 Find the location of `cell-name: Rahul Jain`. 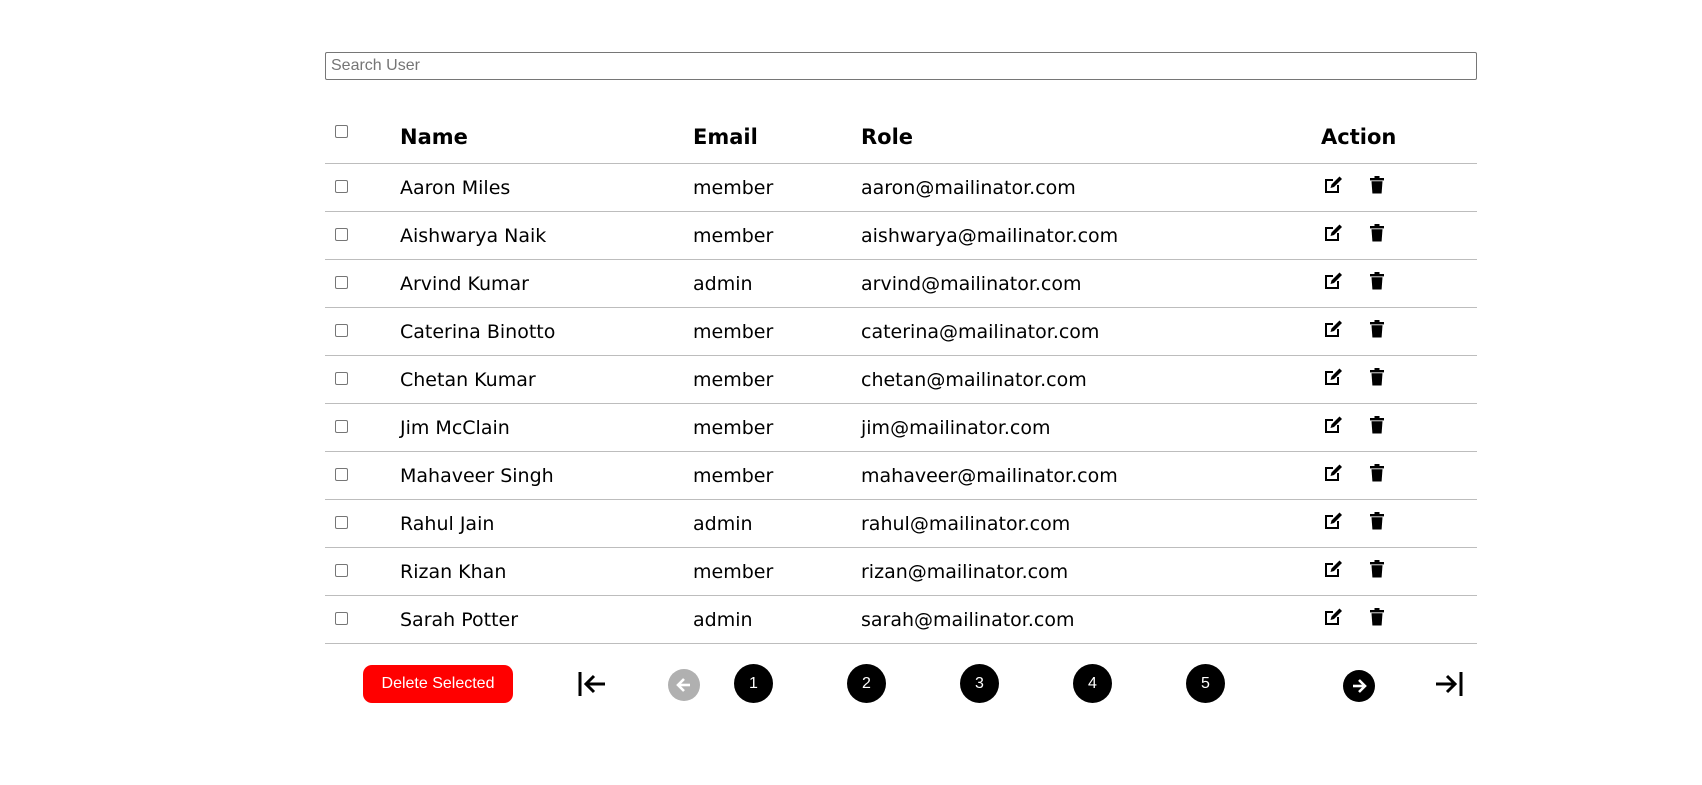

cell-name: Rahul Jain is located at coordinates (546, 523).